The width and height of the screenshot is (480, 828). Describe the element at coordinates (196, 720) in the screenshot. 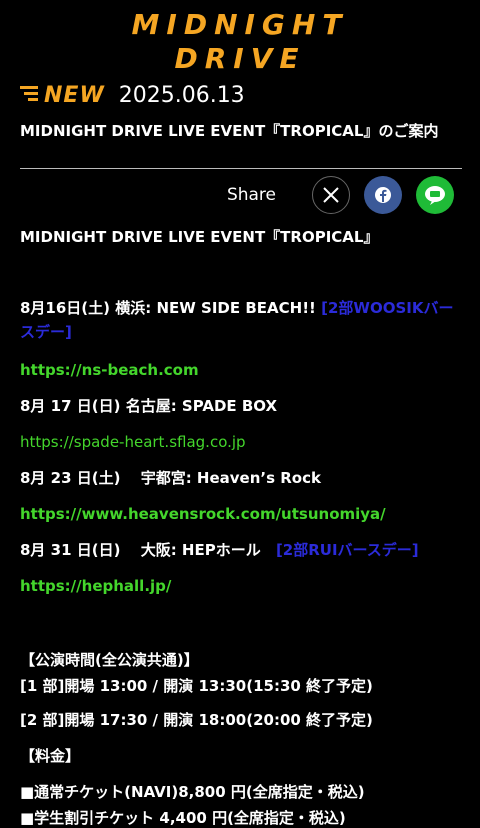

I see `part2-time: [2 部]開場 17:30 / 開演 18:00(20:00 終了予定)` at that location.